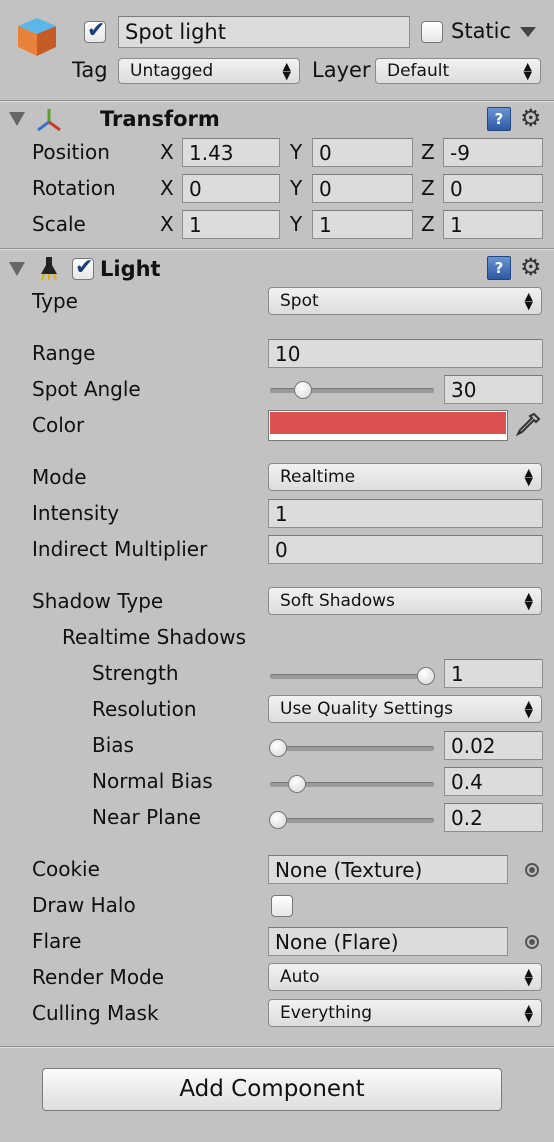 The image size is (554, 1142). I want to click on cookie-object-field: None (Texture), so click(388, 869).